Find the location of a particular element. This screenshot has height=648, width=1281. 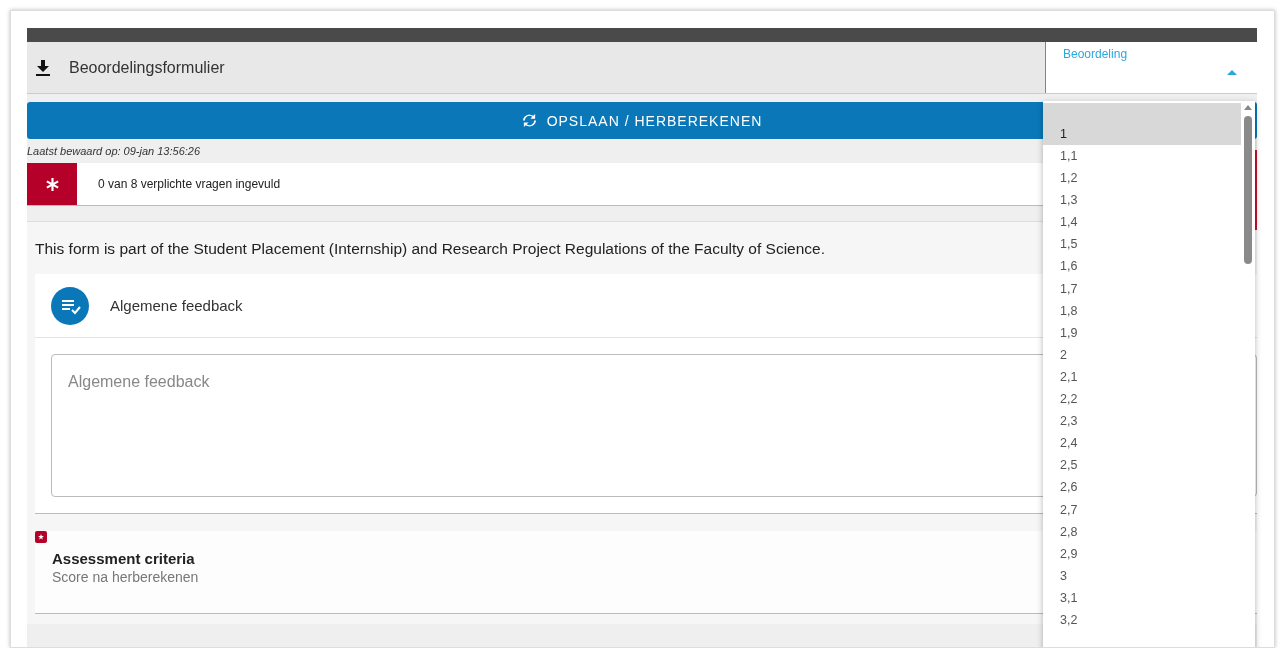

grade-option: 3,2 is located at coordinates (1142, 620).